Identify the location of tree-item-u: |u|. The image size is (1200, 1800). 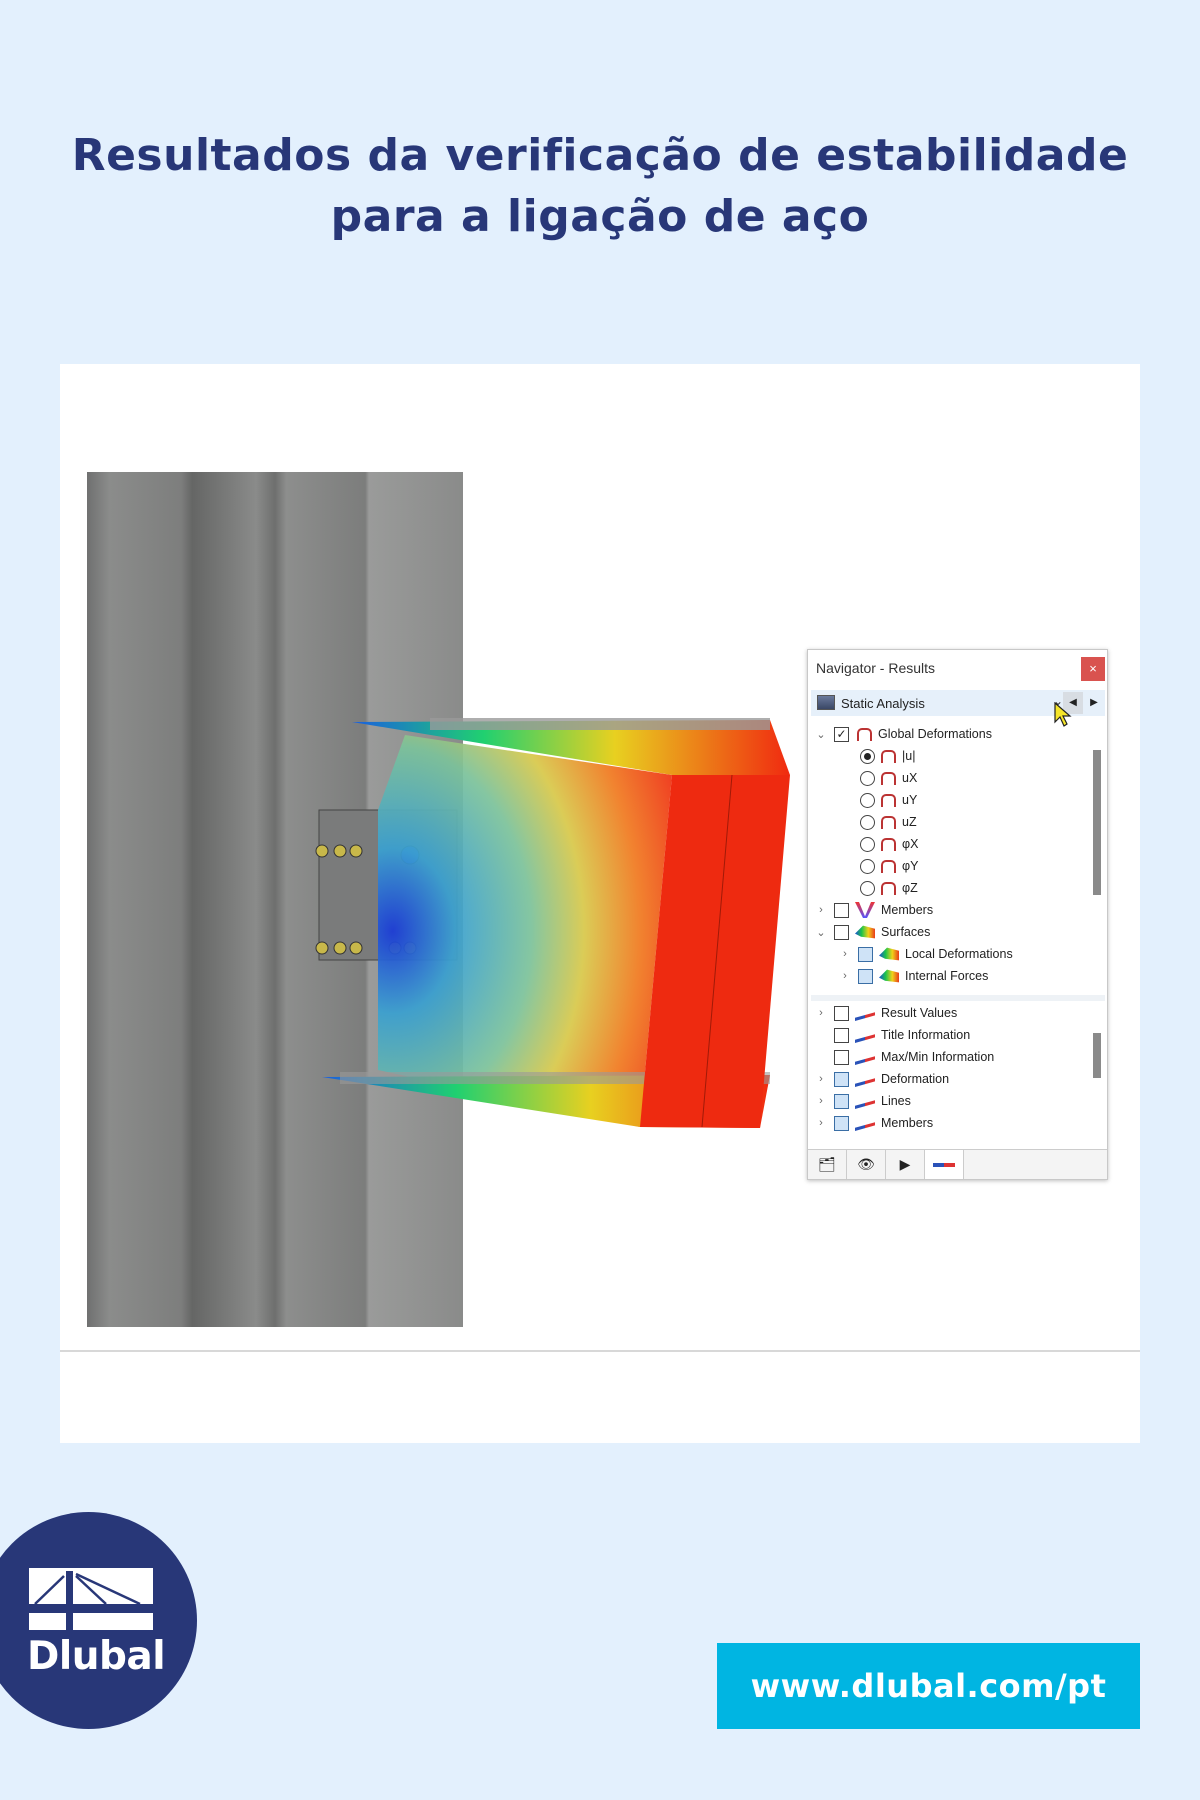
(887, 756).